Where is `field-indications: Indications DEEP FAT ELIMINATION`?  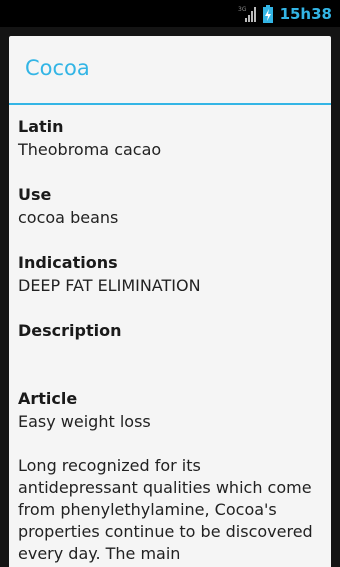 field-indications: Indications DEEP FAT ELIMINATION is located at coordinates (168, 274).